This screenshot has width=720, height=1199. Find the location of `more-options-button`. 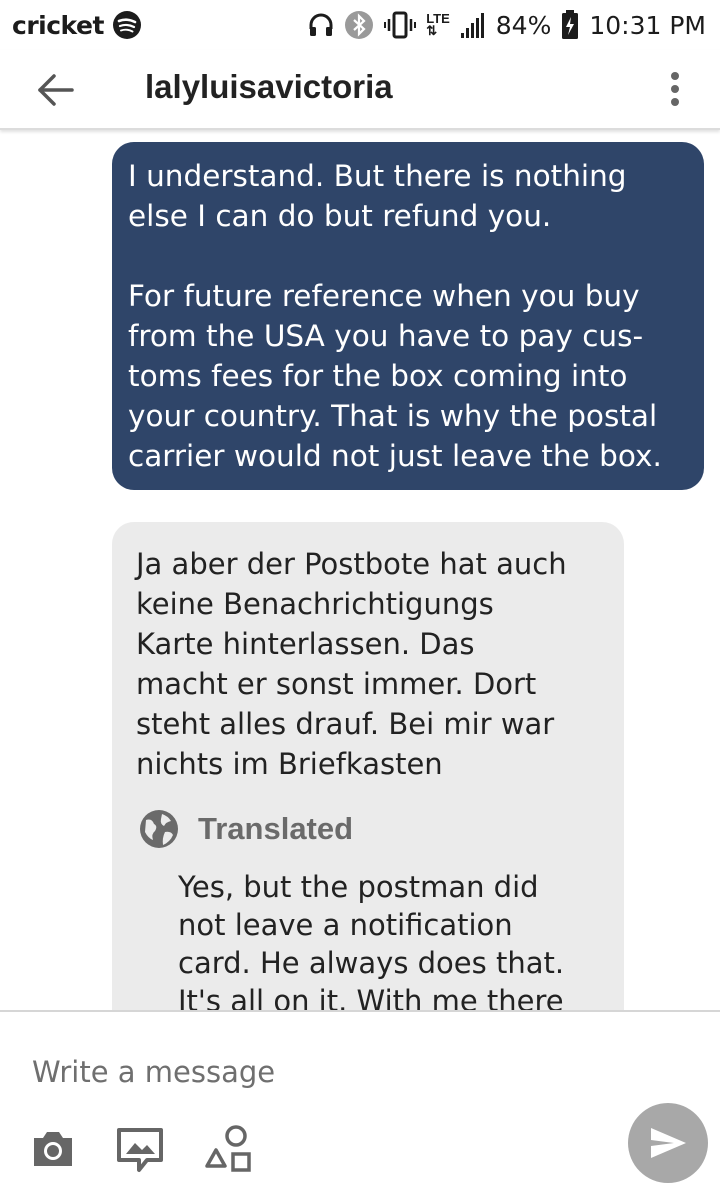

more-options-button is located at coordinates (675, 90).